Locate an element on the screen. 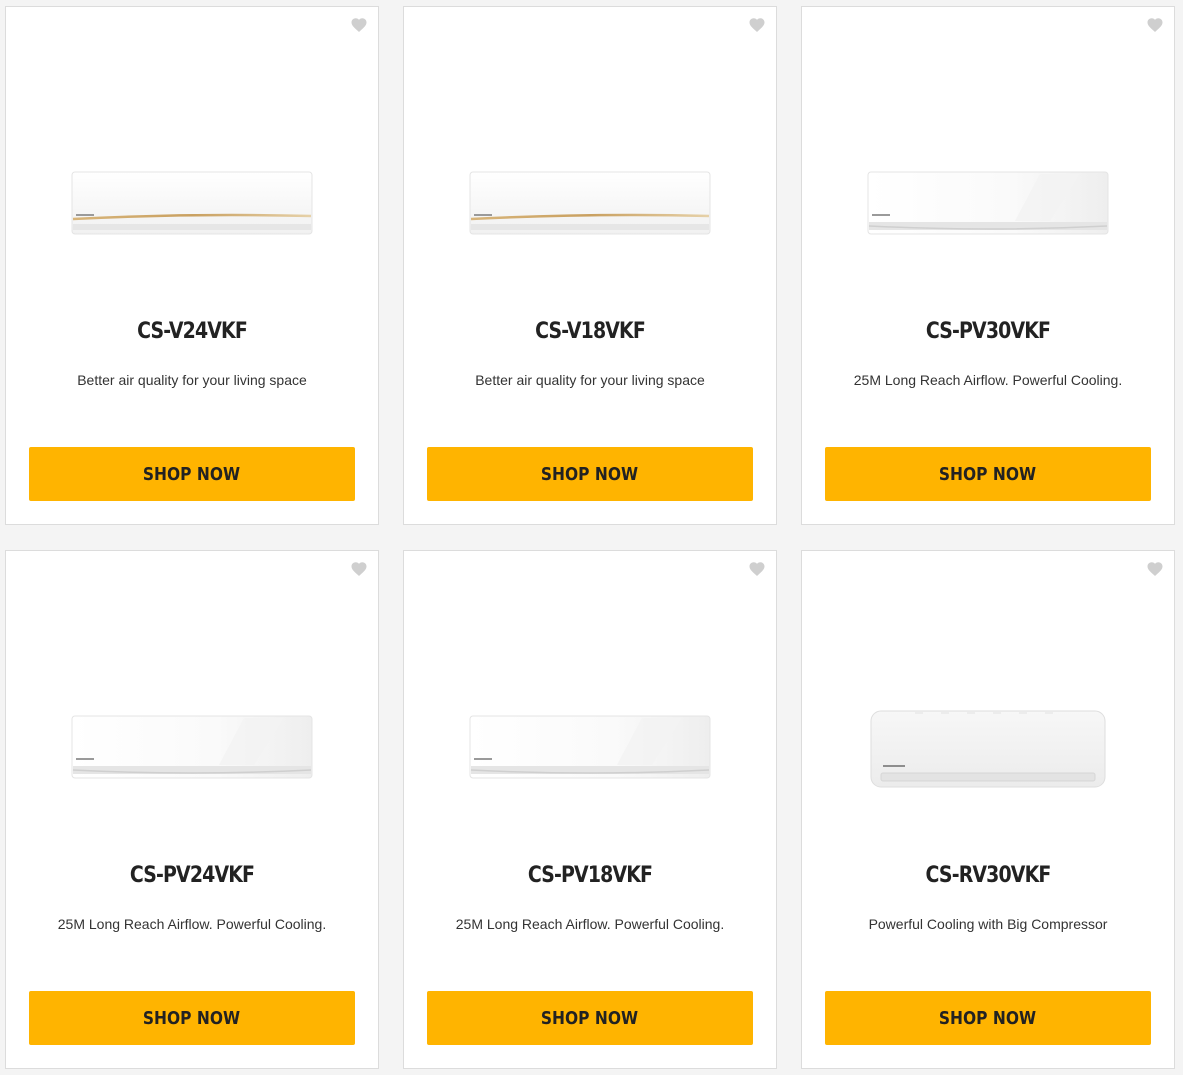 The width and height of the screenshot is (1183, 1075). product-name: CS-V24VKF is located at coordinates (192, 331).